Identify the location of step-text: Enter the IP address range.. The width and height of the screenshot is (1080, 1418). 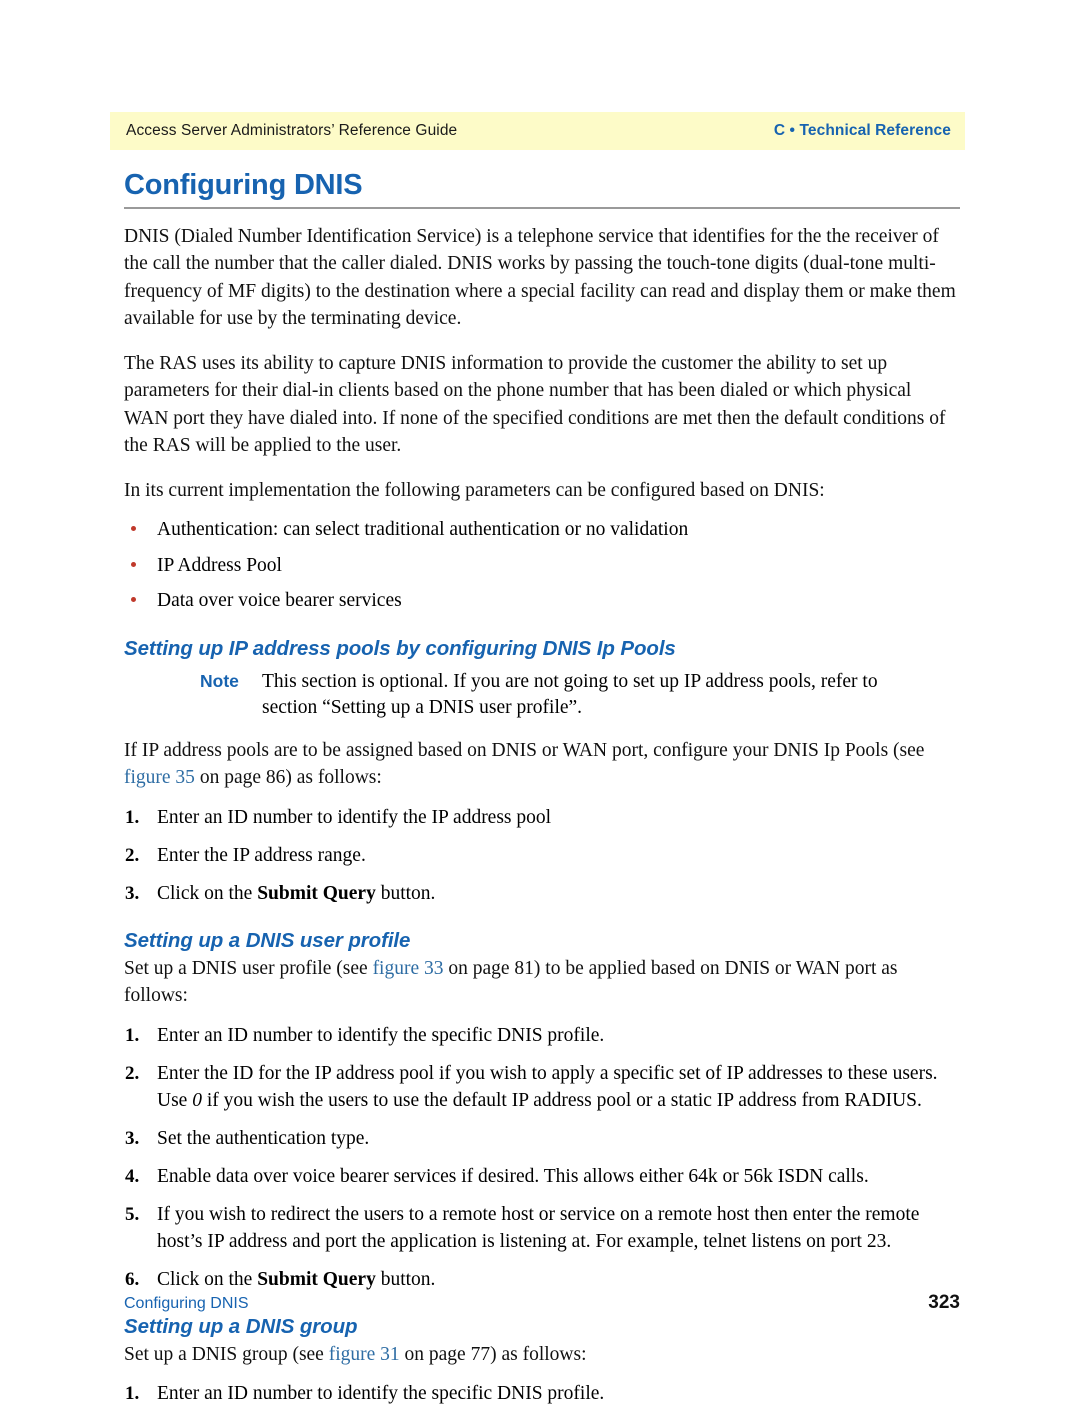
(261, 855).